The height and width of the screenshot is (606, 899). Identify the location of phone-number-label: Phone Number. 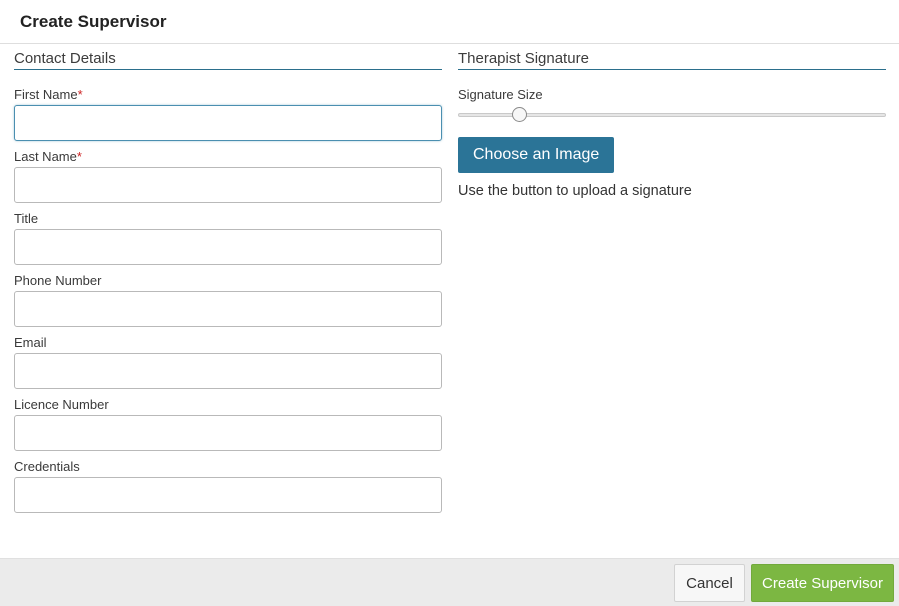
(58, 280).